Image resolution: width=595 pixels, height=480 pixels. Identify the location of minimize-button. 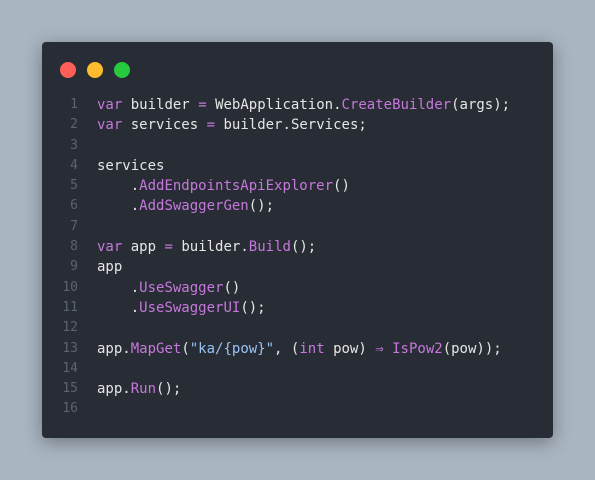
(95, 70).